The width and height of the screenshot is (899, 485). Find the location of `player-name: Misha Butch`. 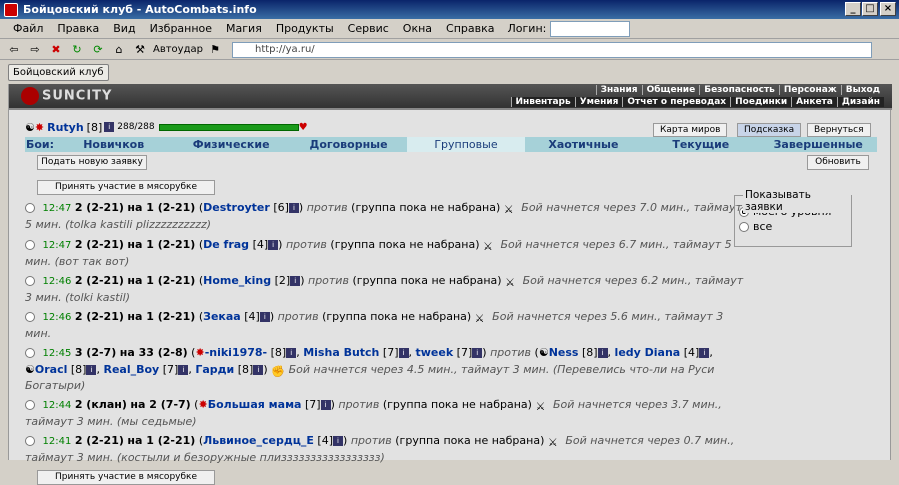

player-name: Misha Butch is located at coordinates (341, 352).